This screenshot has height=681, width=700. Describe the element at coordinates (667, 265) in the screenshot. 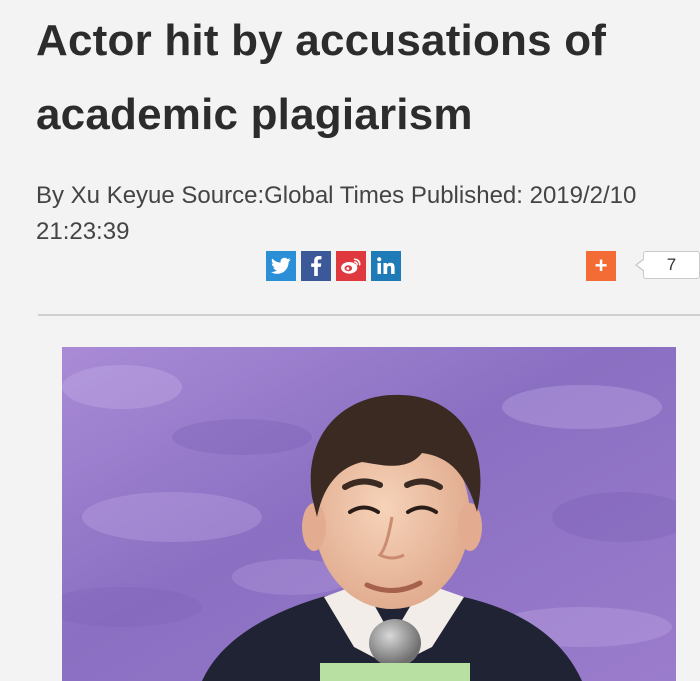

I see `share-count: 7` at that location.